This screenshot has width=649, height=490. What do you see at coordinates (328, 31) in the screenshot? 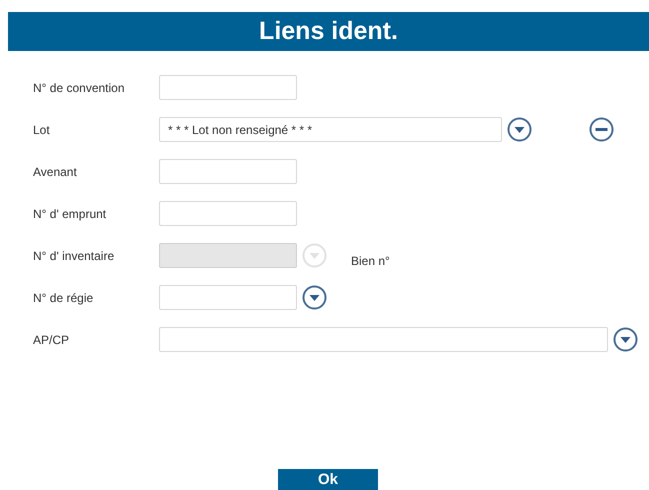
I see `dialog-title: Liens ident.` at bounding box center [328, 31].